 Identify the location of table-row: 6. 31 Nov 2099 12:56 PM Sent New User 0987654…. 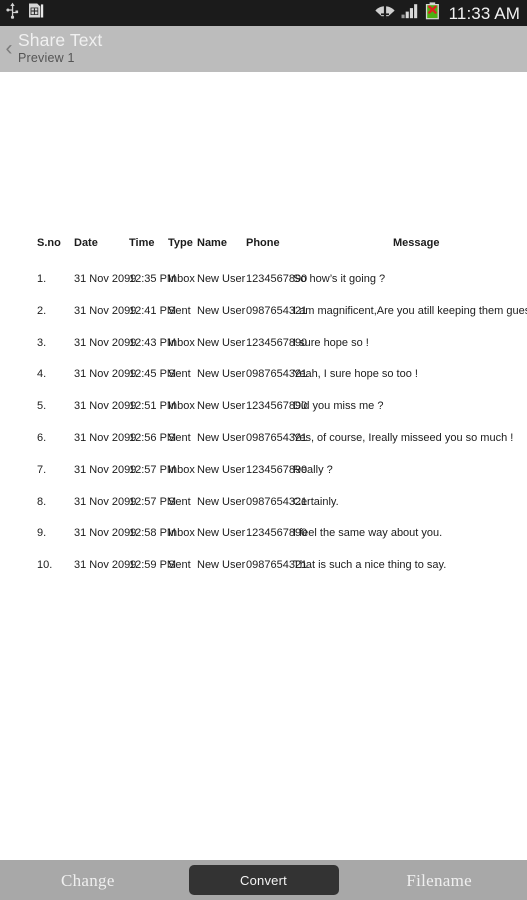
(263, 447).